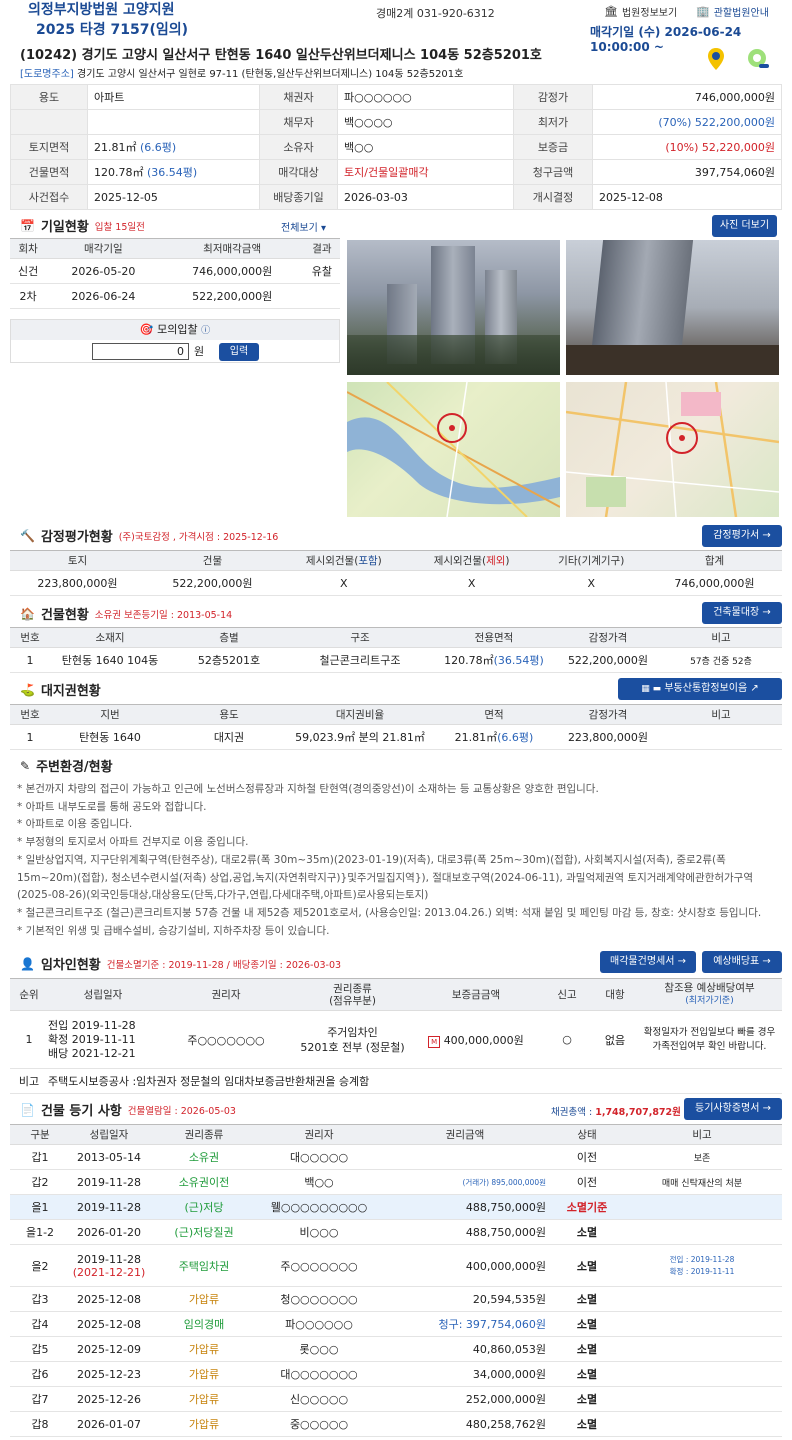  What do you see at coordinates (687, 197) in the screenshot?
I see `start-decision-date: 2025-12-08` at bounding box center [687, 197].